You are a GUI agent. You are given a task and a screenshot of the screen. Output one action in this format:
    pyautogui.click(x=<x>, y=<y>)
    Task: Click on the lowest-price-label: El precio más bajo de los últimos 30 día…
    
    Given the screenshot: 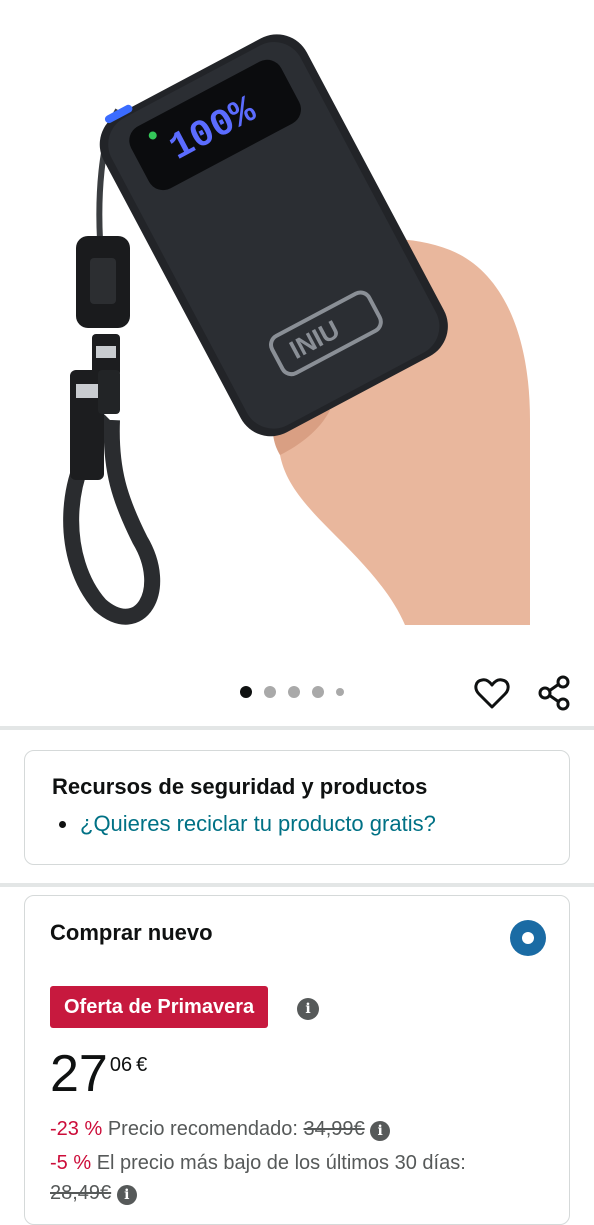 What is the action you would take?
    pyautogui.click(x=281, y=1163)
    